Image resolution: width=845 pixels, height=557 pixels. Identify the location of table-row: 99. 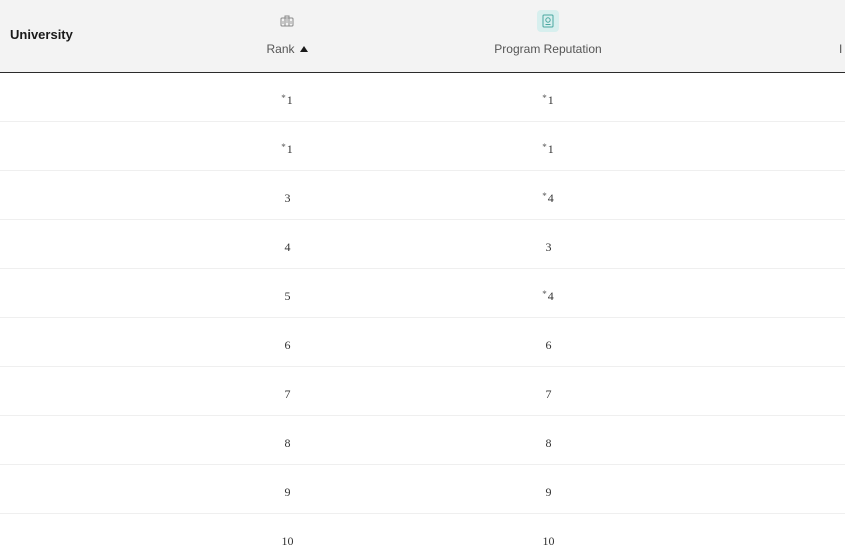
(422, 489).